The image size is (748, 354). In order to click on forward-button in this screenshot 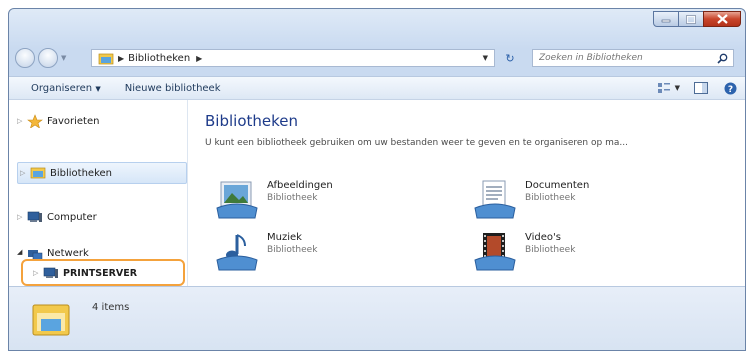, I will do `click(48, 58)`.